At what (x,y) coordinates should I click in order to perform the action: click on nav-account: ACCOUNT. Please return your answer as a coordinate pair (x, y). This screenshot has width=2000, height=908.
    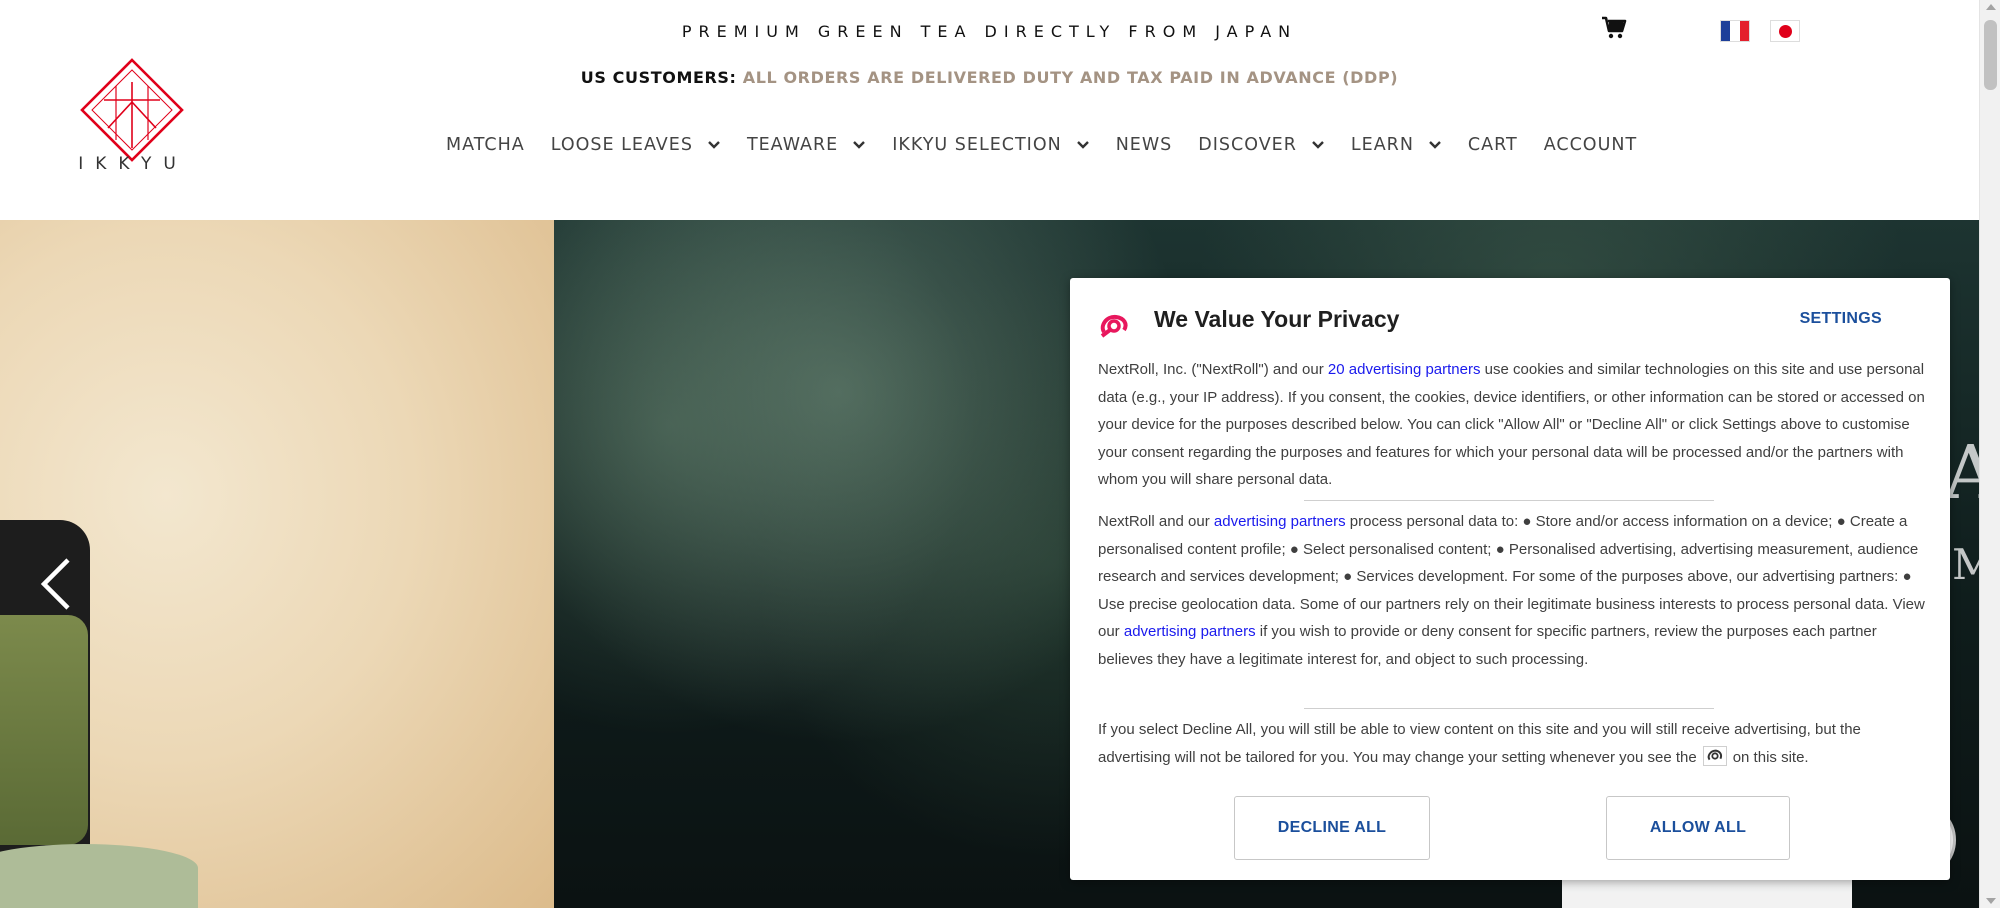
    Looking at the image, I should click on (1590, 145).